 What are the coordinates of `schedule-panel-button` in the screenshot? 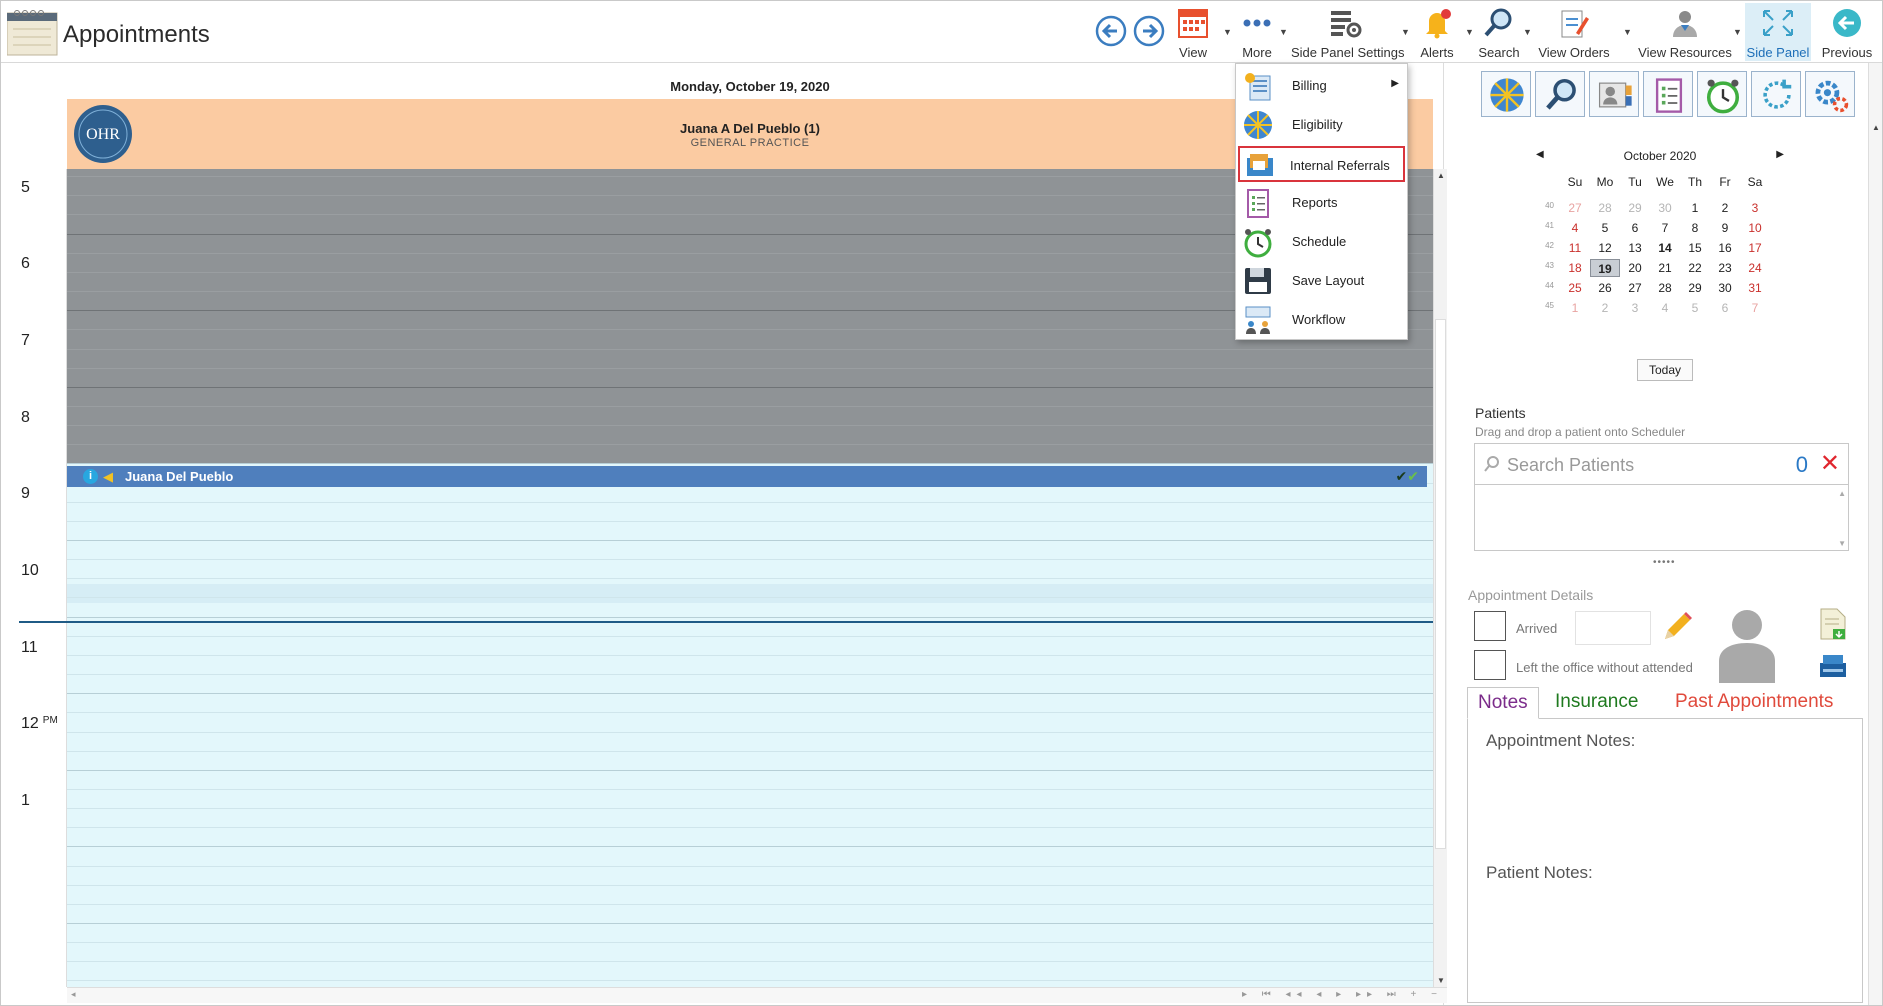 It's located at (1722, 94).